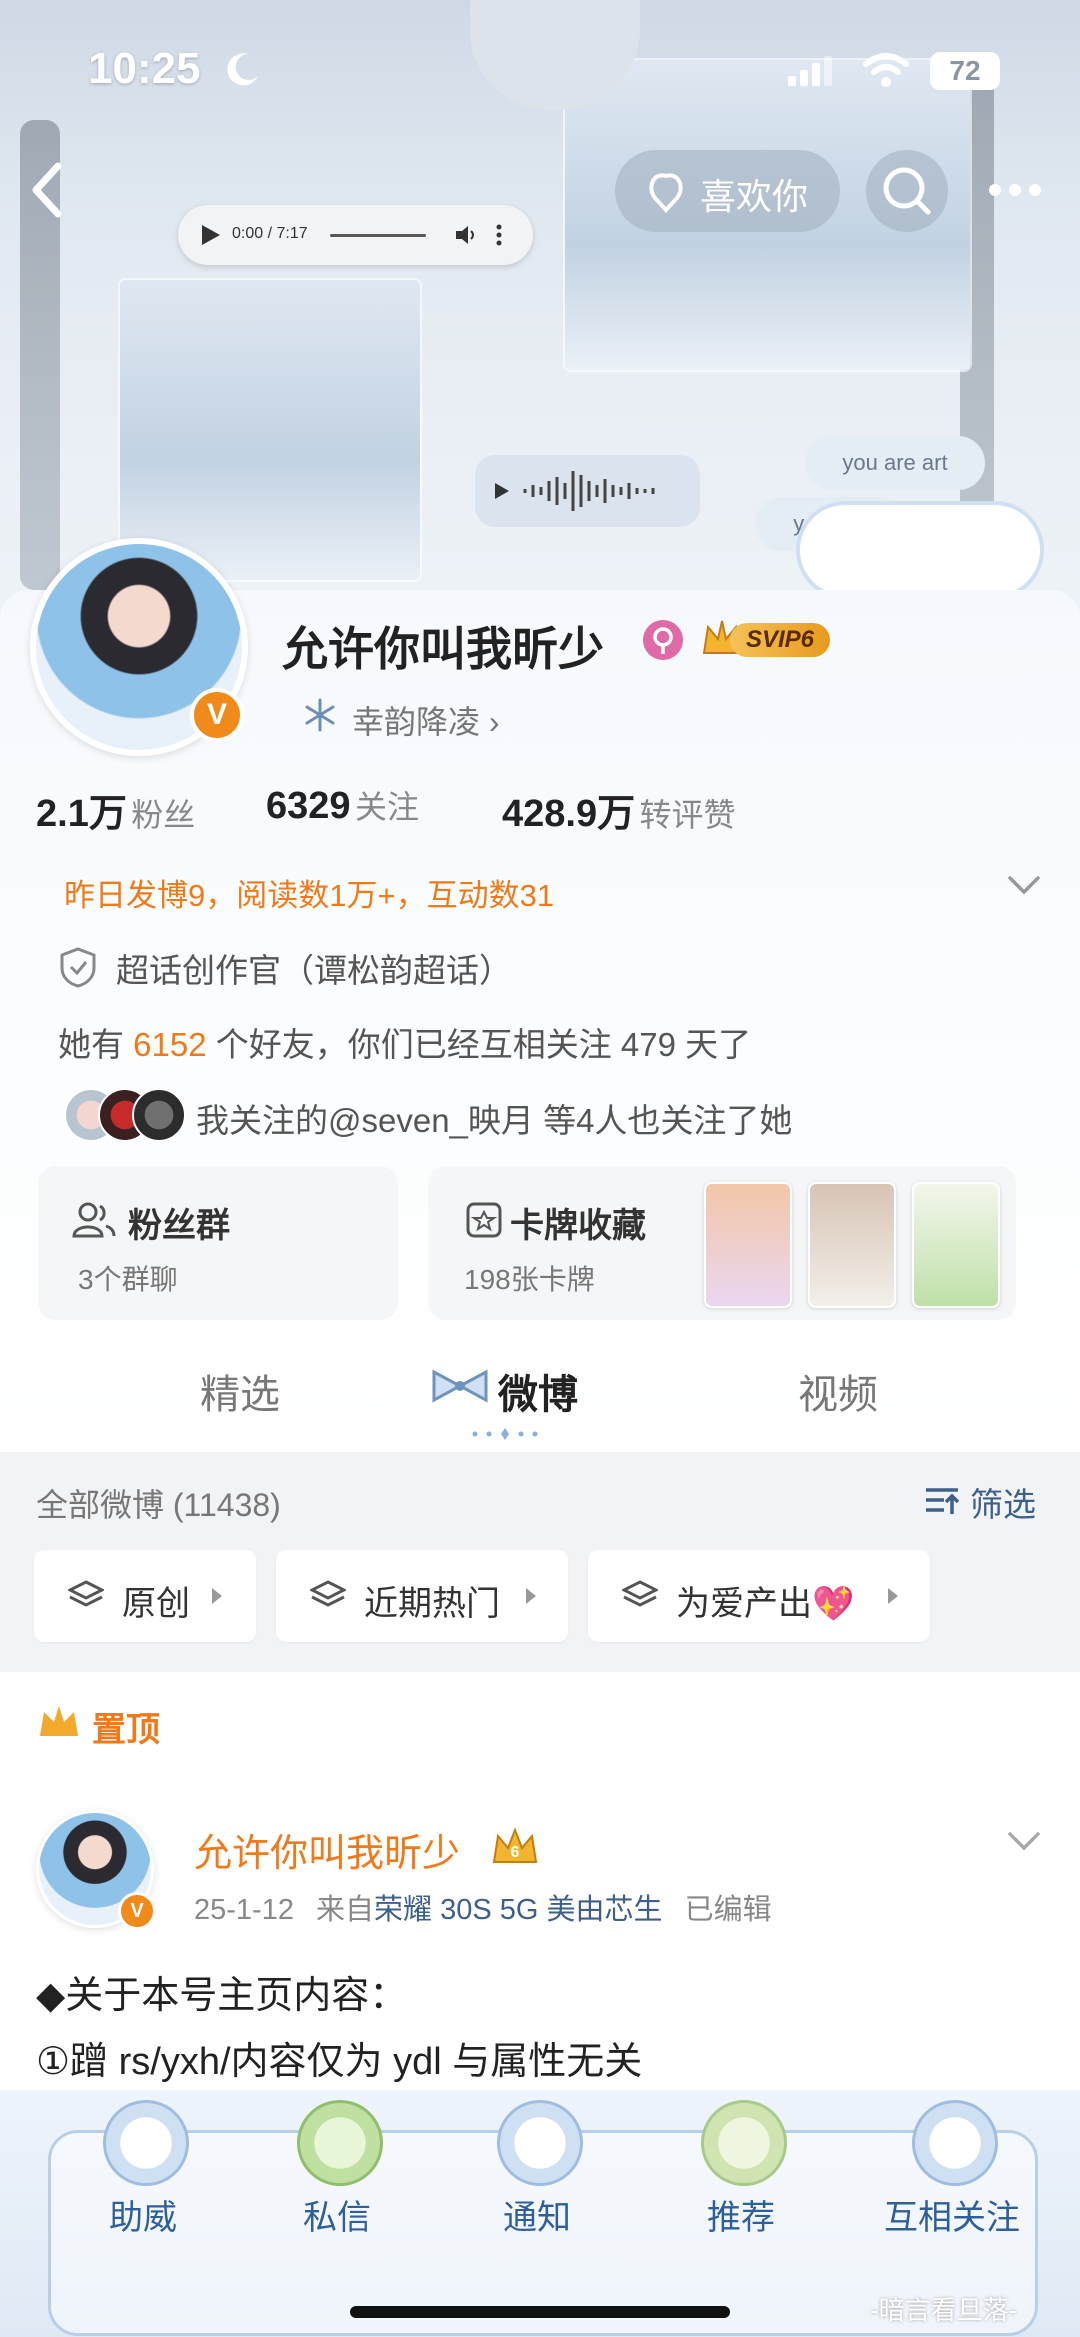 The width and height of the screenshot is (1080, 2337). What do you see at coordinates (337, 2175) in the screenshot?
I see `bottom-tab-messages: 私信` at bounding box center [337, 2175].